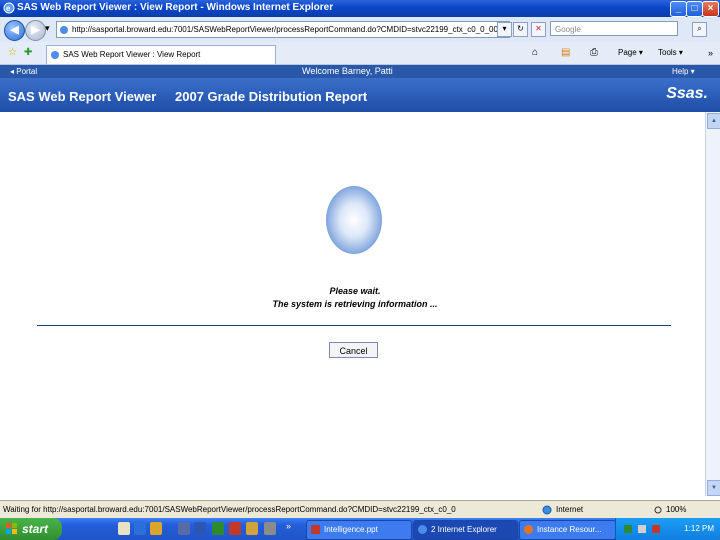 The image size is (720, 540). I want to click on quicklaunch-excel-icon, so click(218, 528).